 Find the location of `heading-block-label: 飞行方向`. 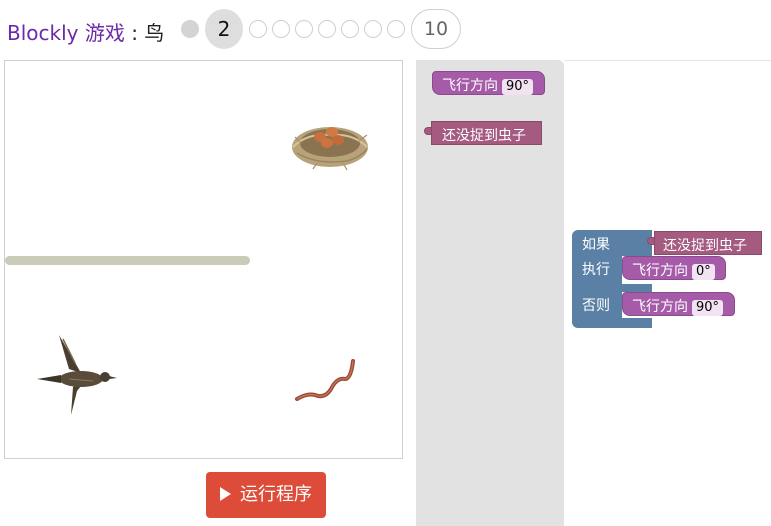

heading-block-label: 飞行方向 is located at coordinates (470, 86).